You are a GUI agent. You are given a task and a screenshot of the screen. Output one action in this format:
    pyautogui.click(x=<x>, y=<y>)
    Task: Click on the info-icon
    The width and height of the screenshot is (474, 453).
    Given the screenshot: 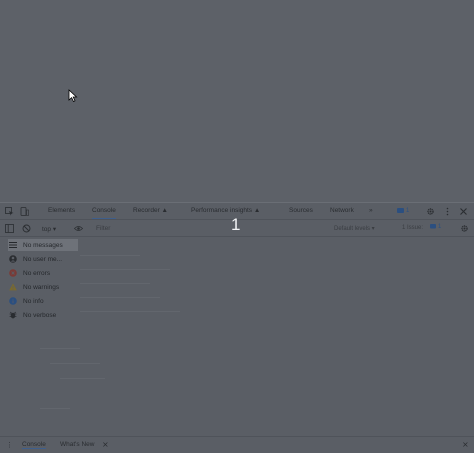 What is the action you would take?
    pyautogui.click(x=12, y=301)
    